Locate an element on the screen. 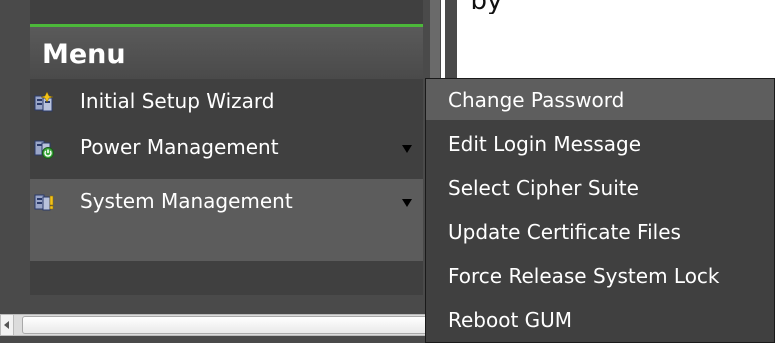 This screenshot has height=343, width=775. submenu-item-select-cipher-suite: Select Cipher Suite is located at coordinates (600, 187).